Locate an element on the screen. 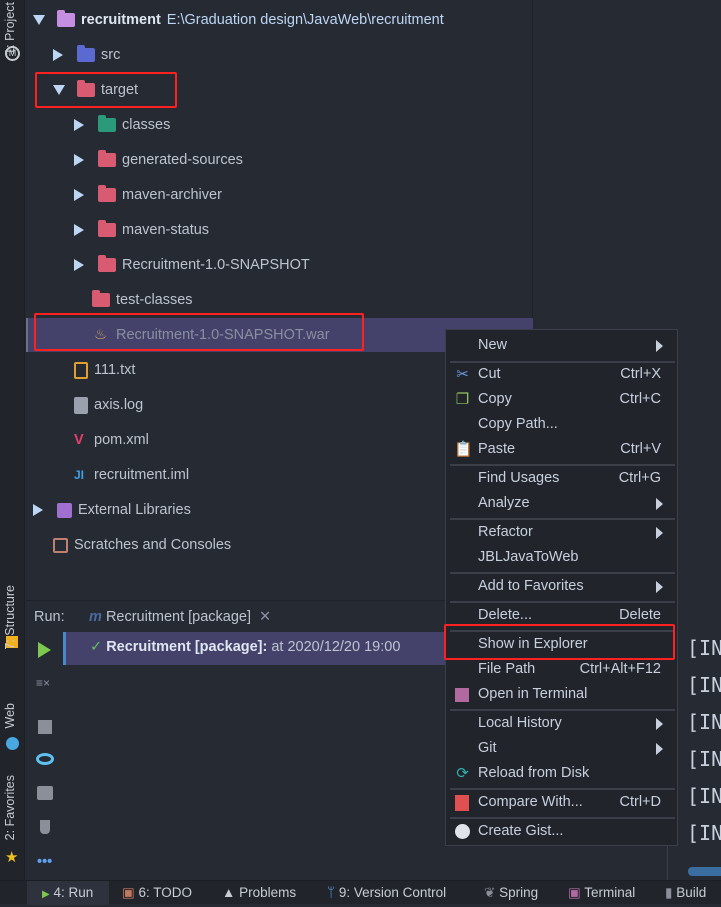 The image size is (721, 907). iml-file-icon: JI is located at coordinates (79, 475).